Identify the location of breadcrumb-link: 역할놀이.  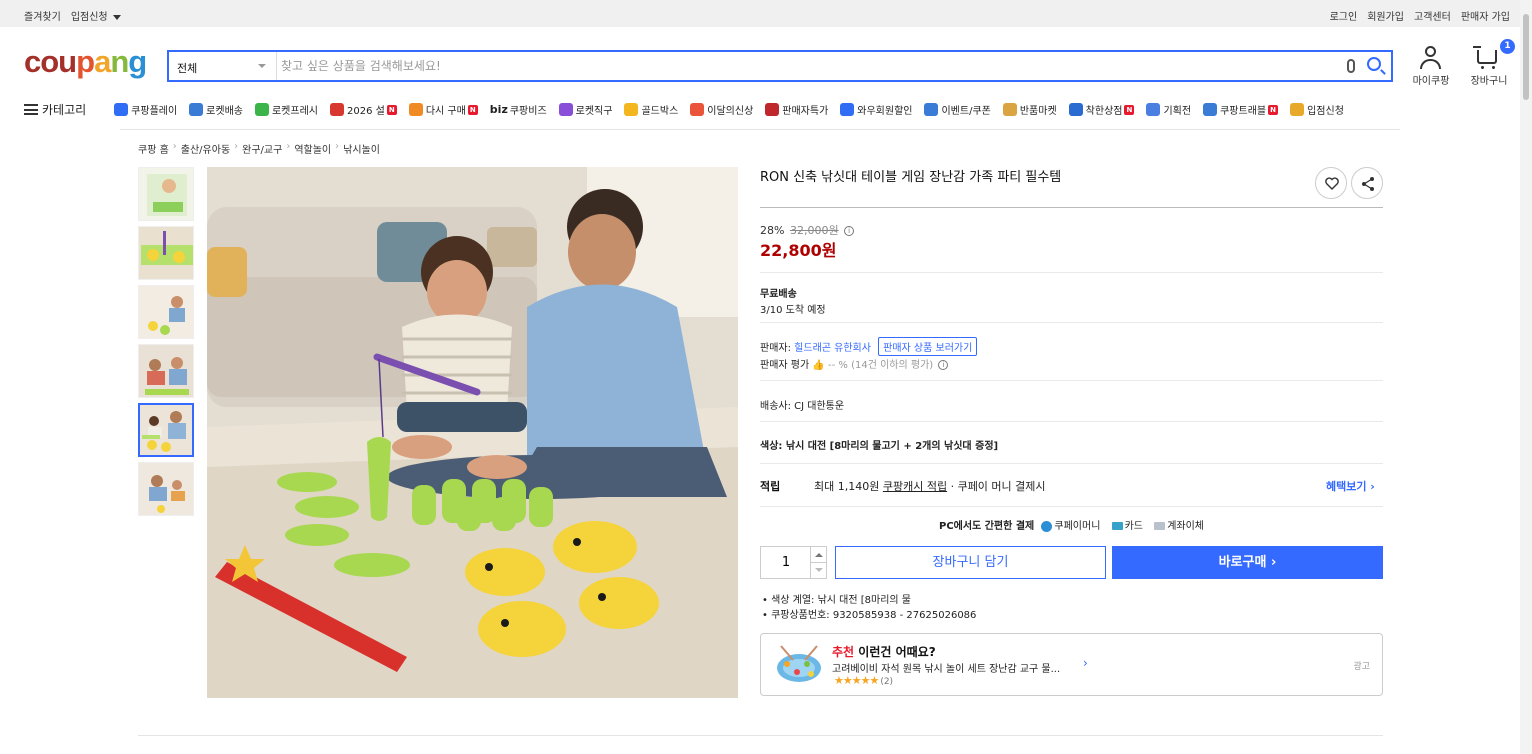
(312, 148).